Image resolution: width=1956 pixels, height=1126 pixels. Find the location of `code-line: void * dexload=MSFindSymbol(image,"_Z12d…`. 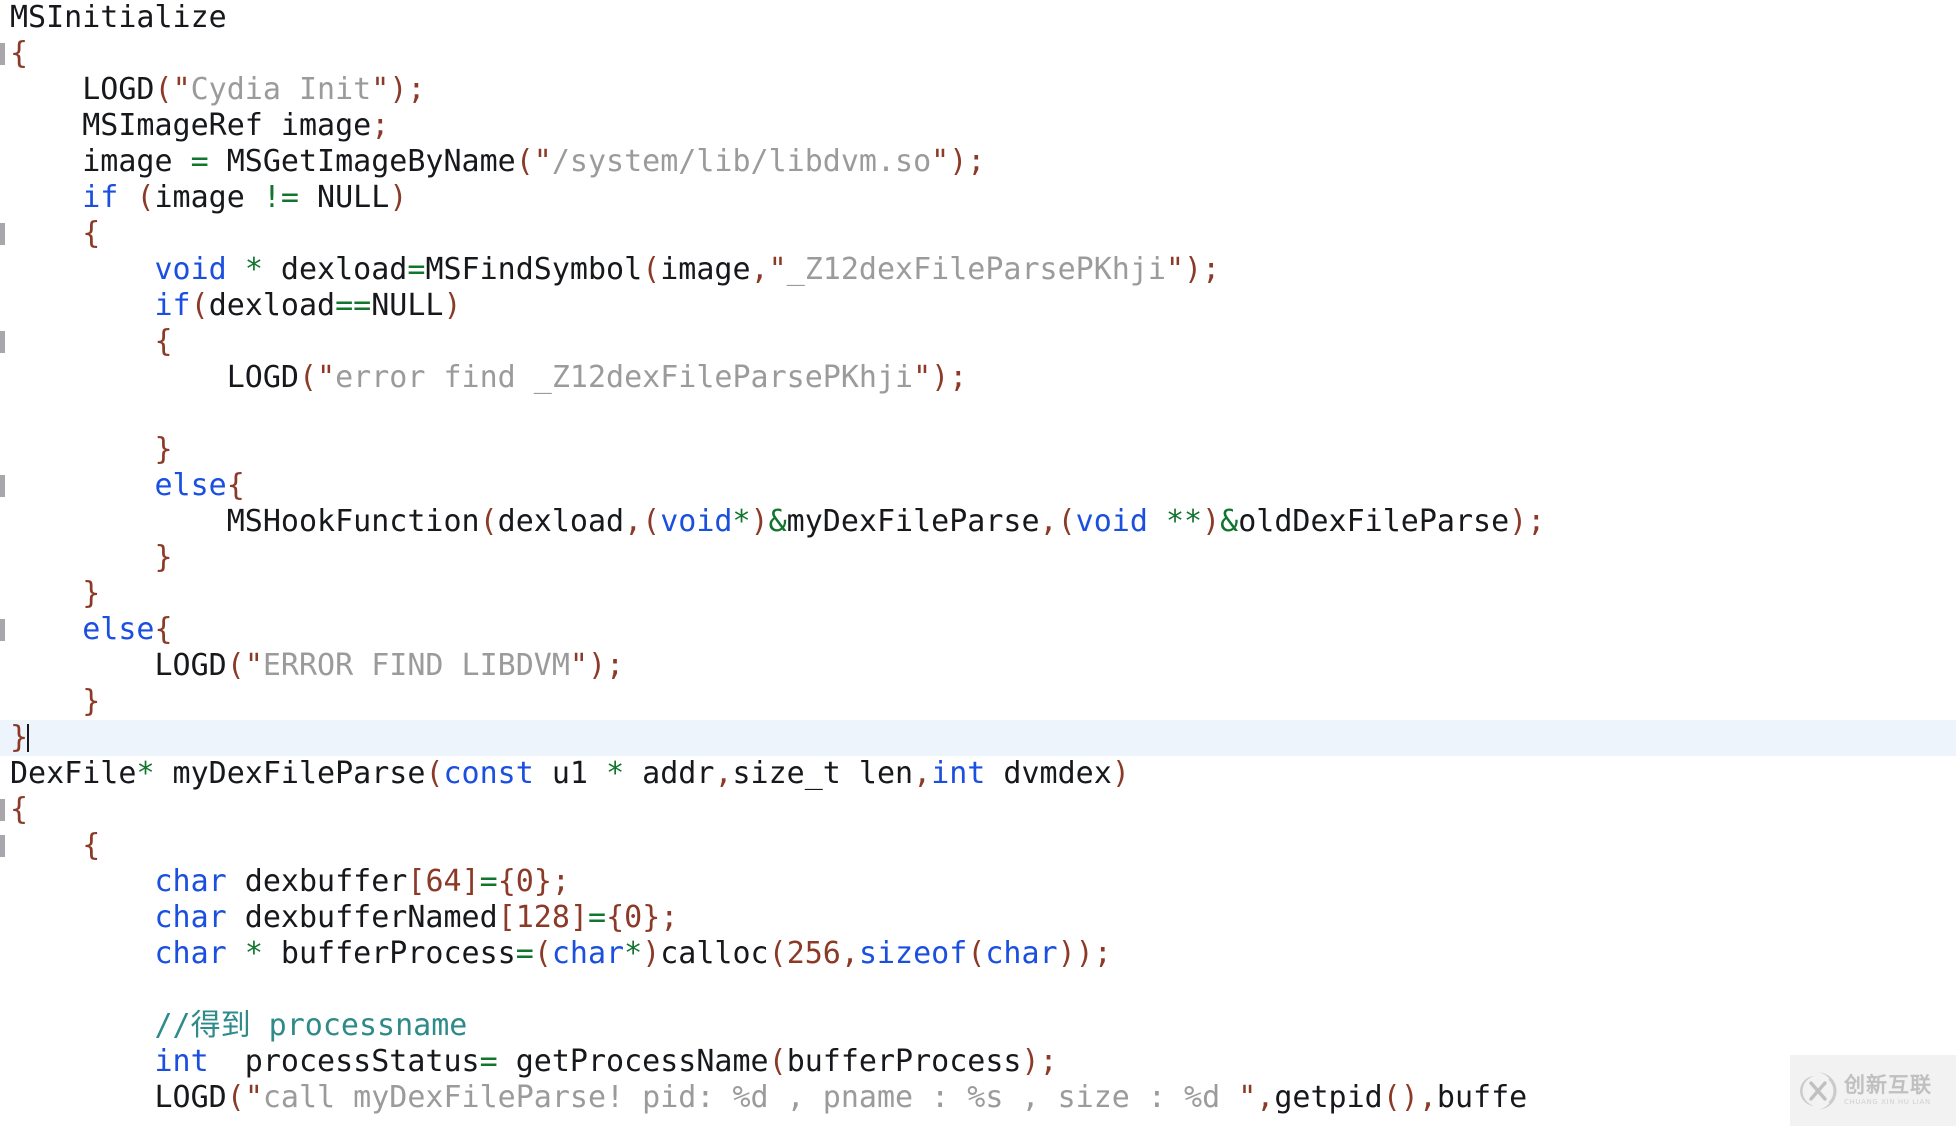

code-line: void * dexload=MSFindSymbol(image,"_Z12d… is located at coordinates (978, 270).